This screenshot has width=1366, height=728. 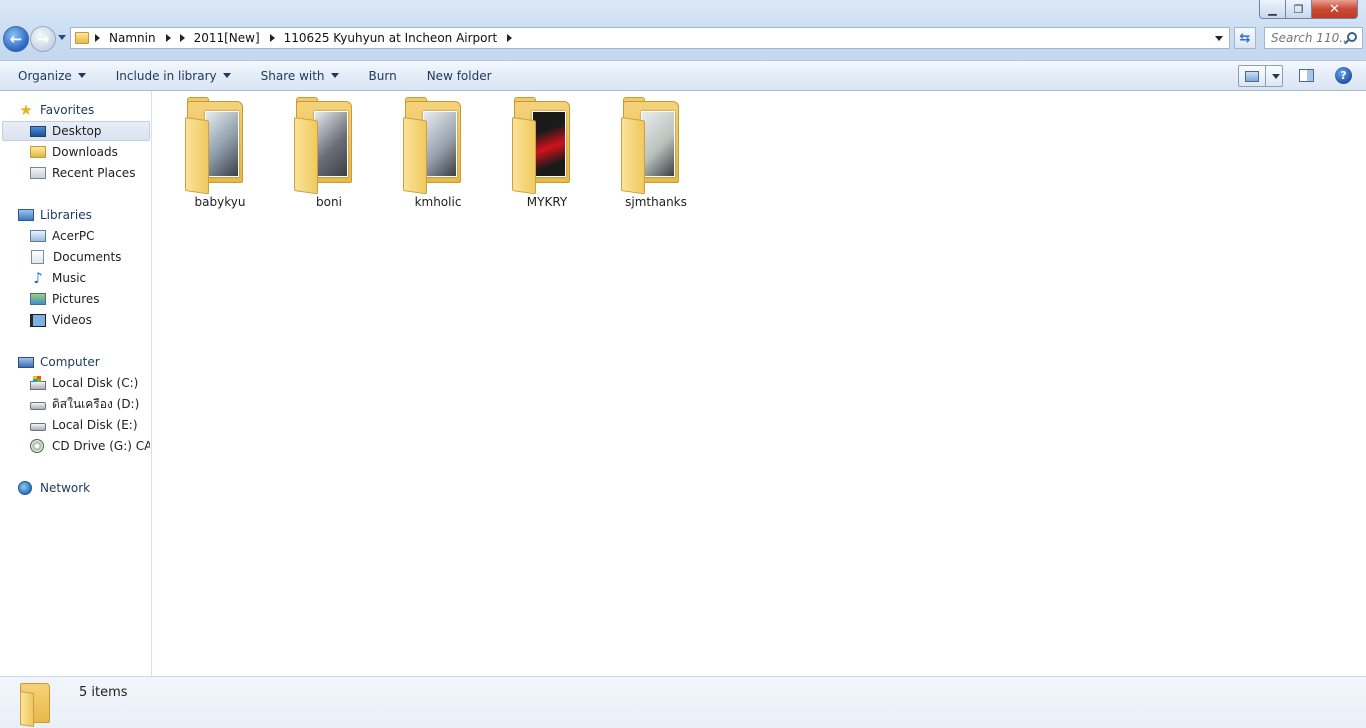 What do you see at coordinates (220, 202) in the screenshot?
I see `folder-label: babykyu` at bounding box center [220, 202].